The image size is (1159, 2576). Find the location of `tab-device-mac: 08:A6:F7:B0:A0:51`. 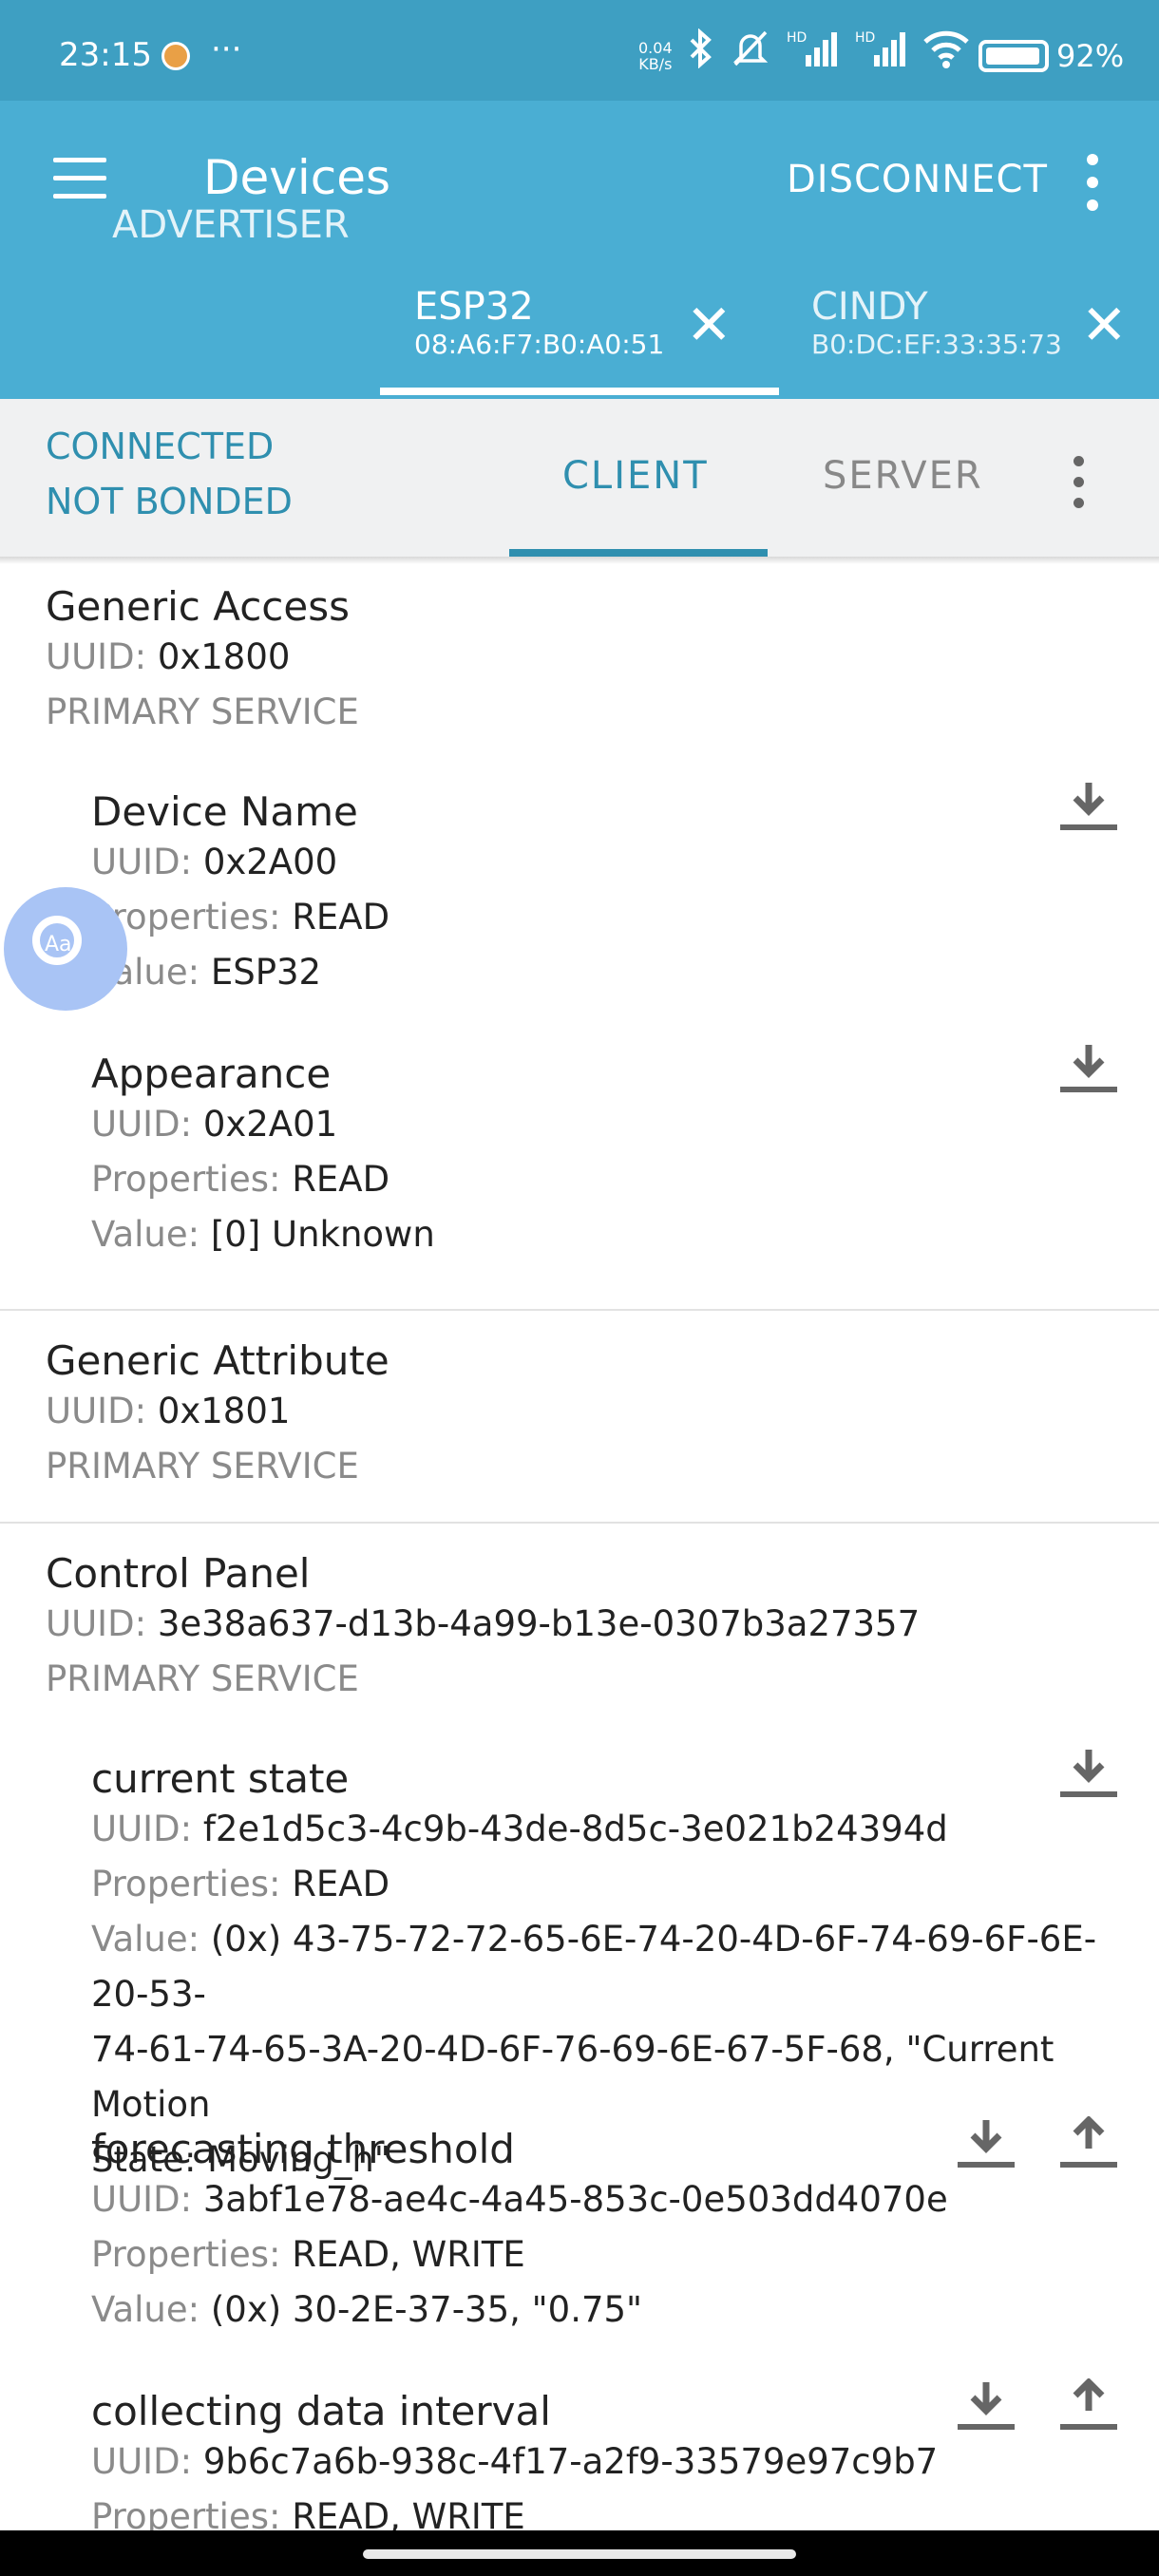

tab-device-mac: 08:A6:F7:B0:A0:51 is located at coordinates (539, 344).